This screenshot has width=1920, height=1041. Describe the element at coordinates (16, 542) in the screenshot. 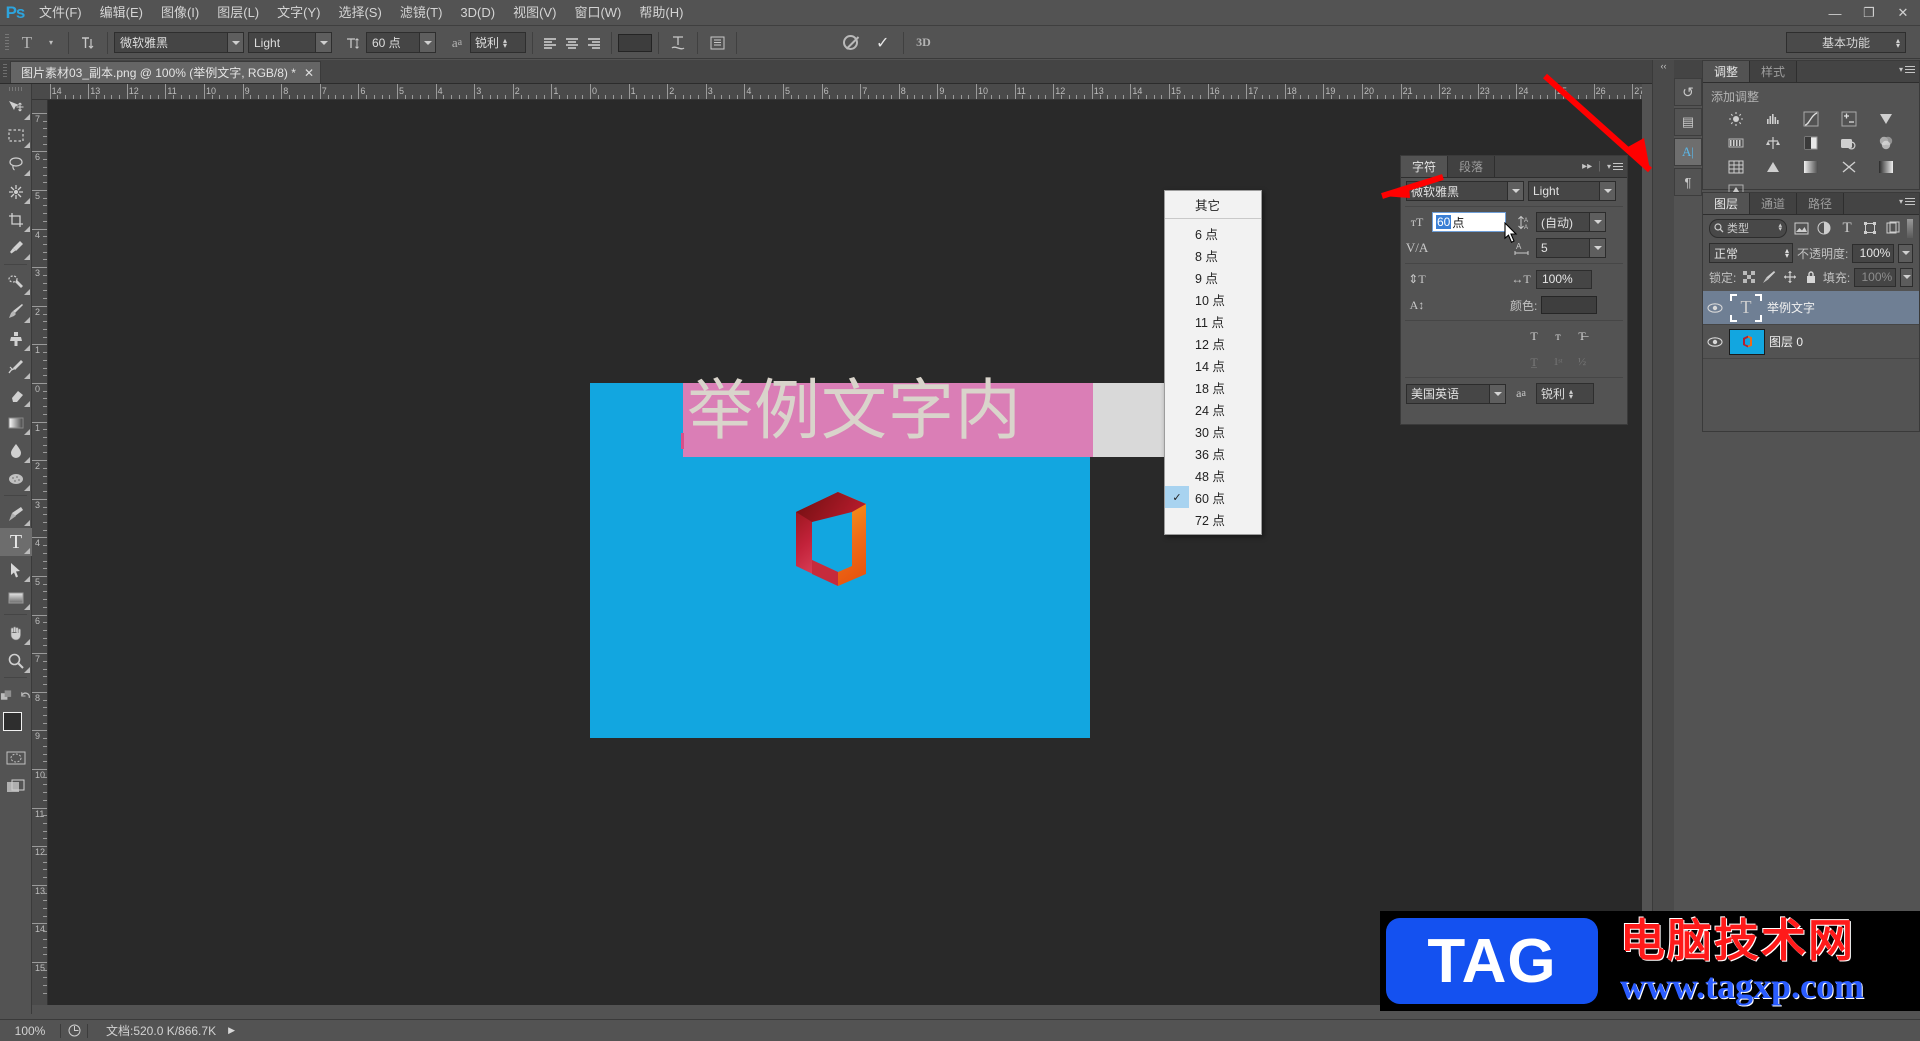

I see `horizontal-type-tool: T` at that location.